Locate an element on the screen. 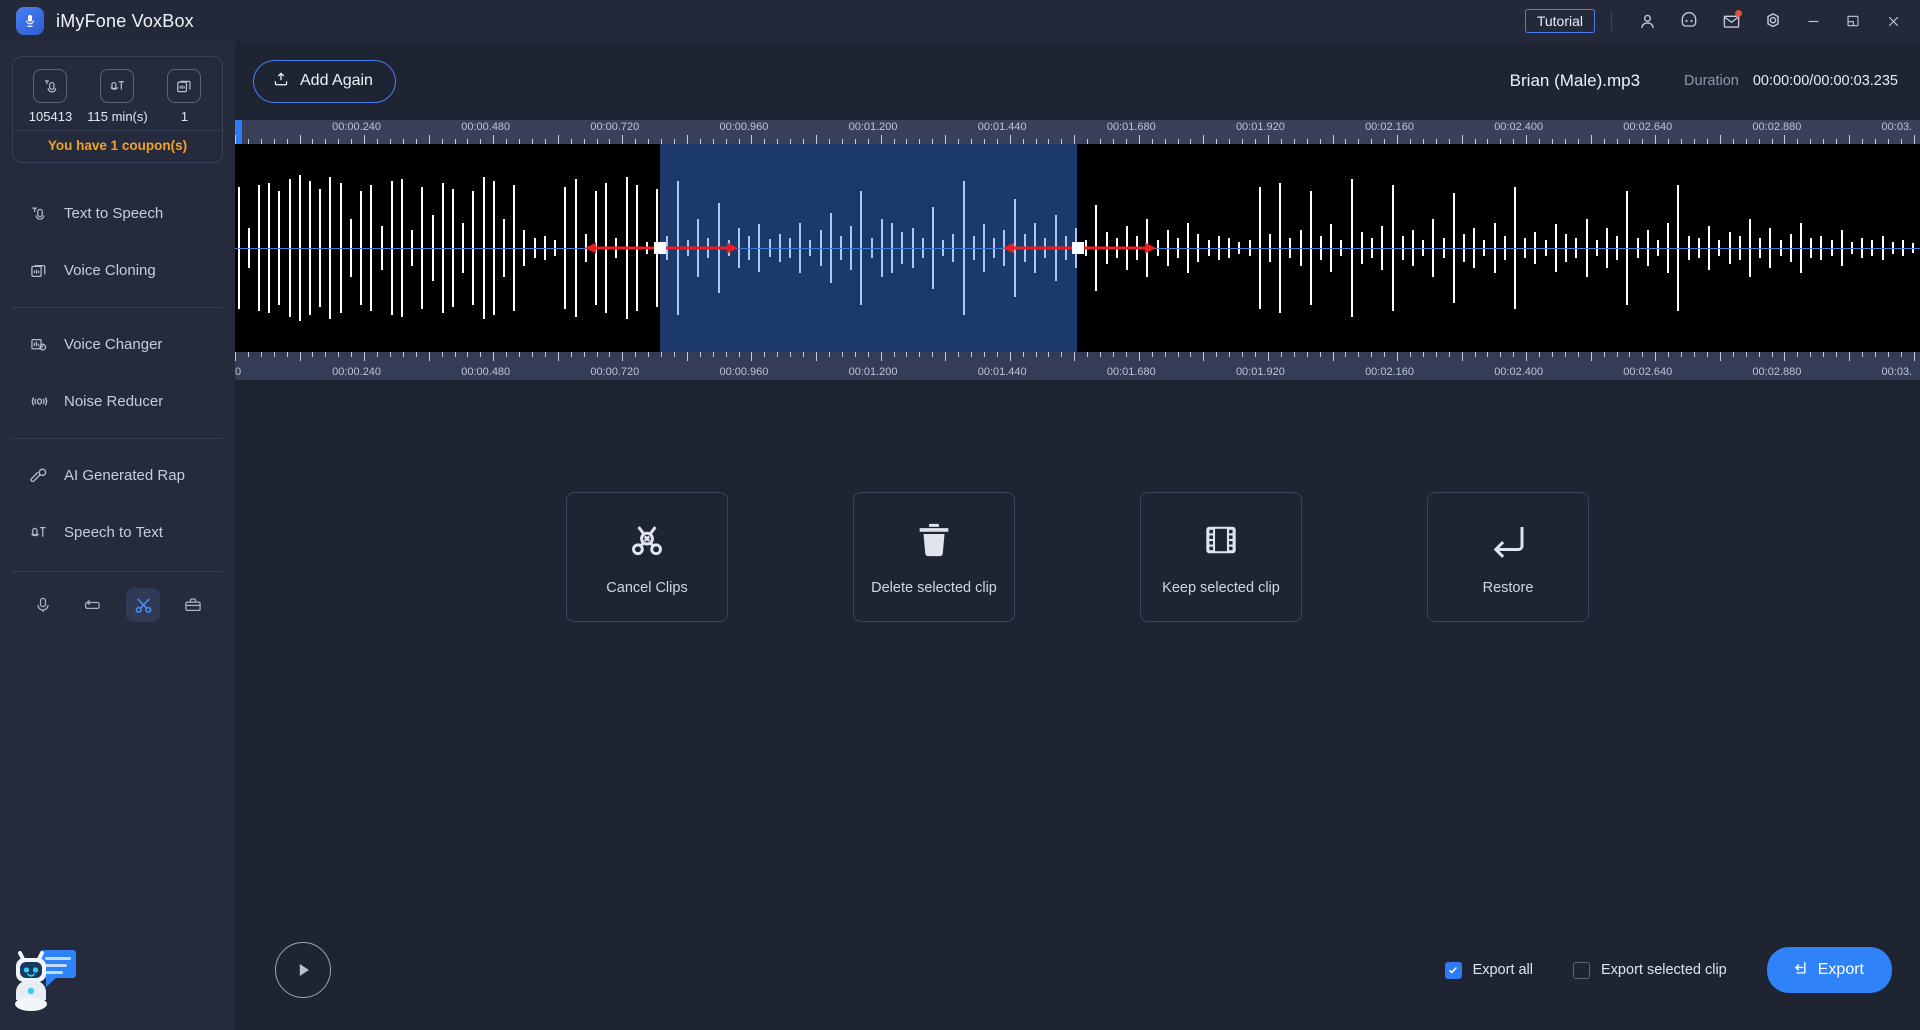  sidebar-item-text-to-speech: Text to Speech is located at coordinates (117, 213).